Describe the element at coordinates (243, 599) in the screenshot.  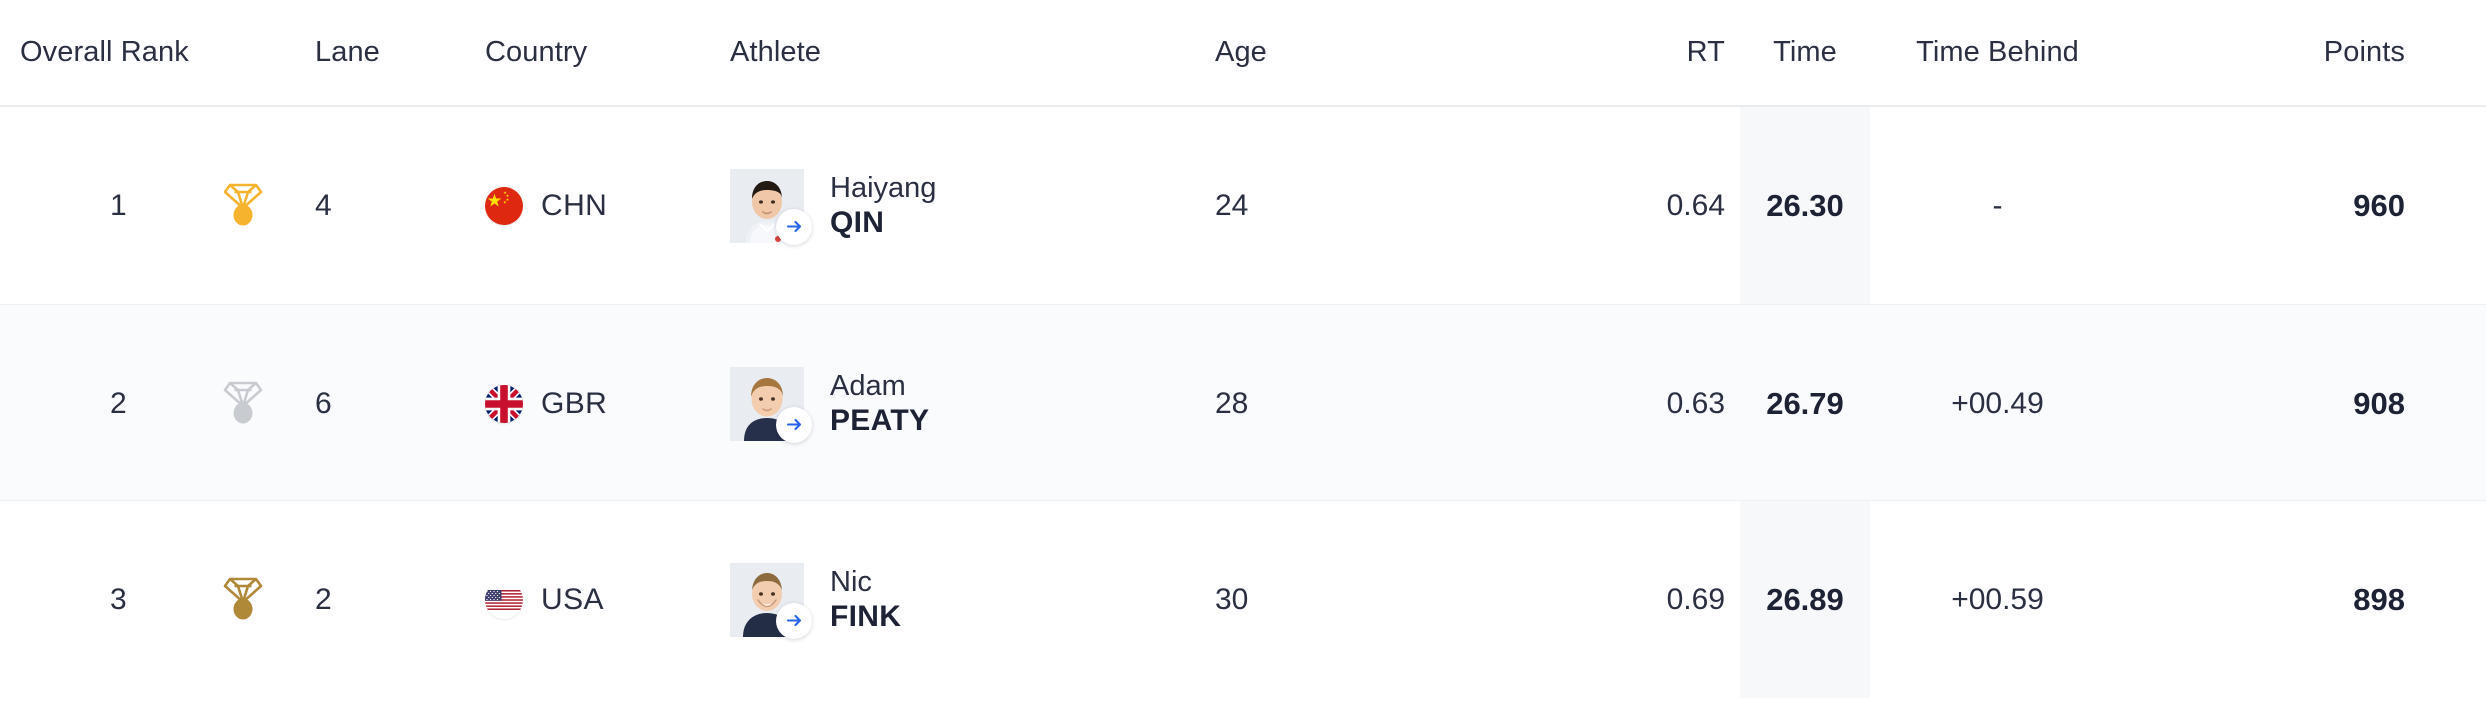
I see `bronze-medal-icon` at that location.